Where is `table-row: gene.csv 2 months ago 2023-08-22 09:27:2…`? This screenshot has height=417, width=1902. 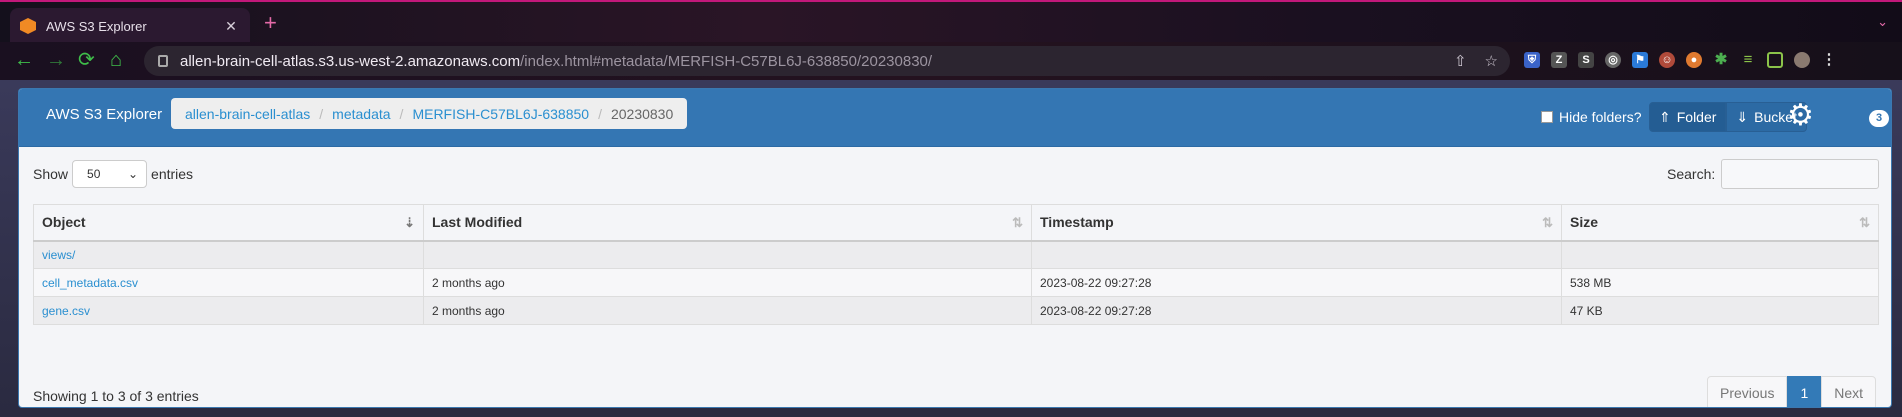 table-row: gene.csv 2 months ago 2023-08-22 09:27:2… is located at coordinates (956, 310).